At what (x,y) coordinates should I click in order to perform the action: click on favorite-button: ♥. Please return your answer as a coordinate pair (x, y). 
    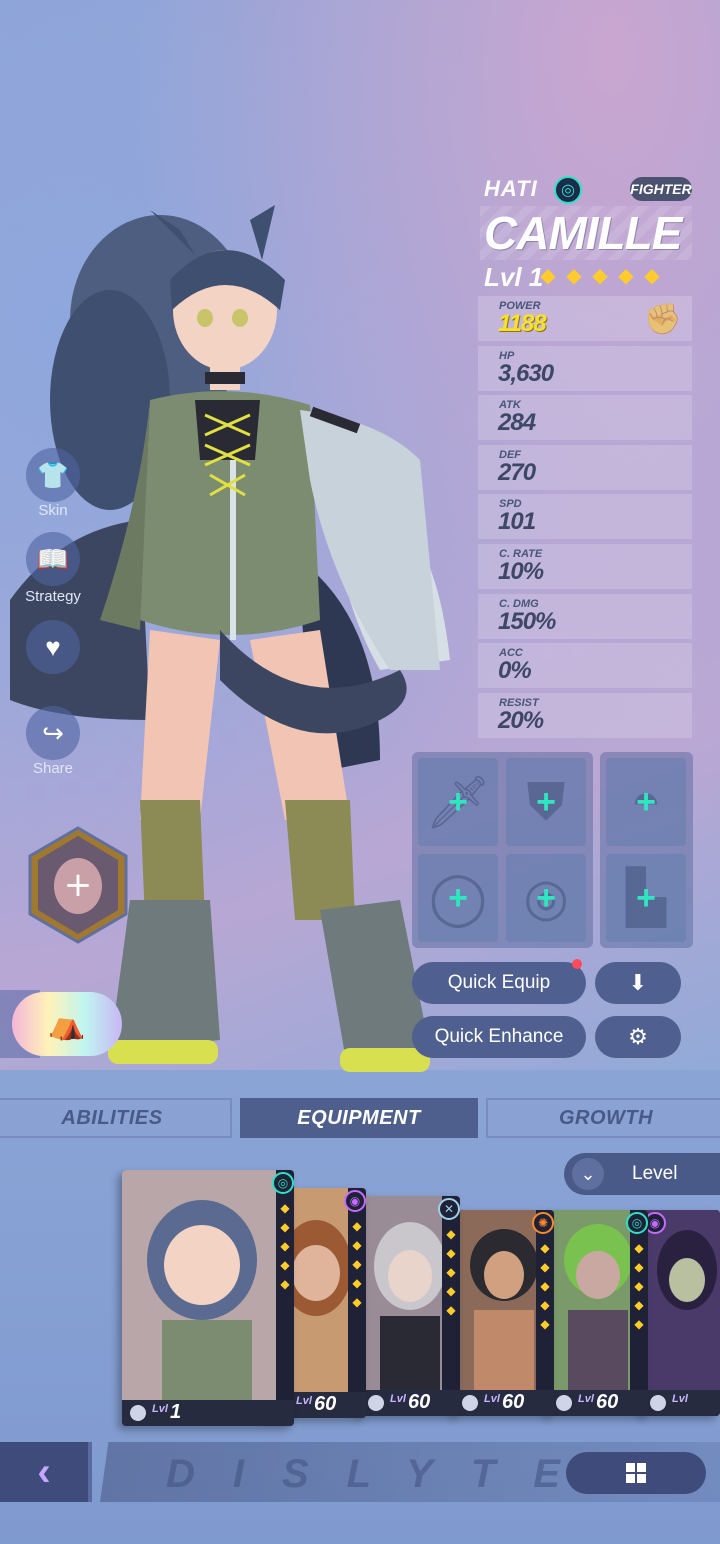
    Looking at the image, I should click on (53, 647).